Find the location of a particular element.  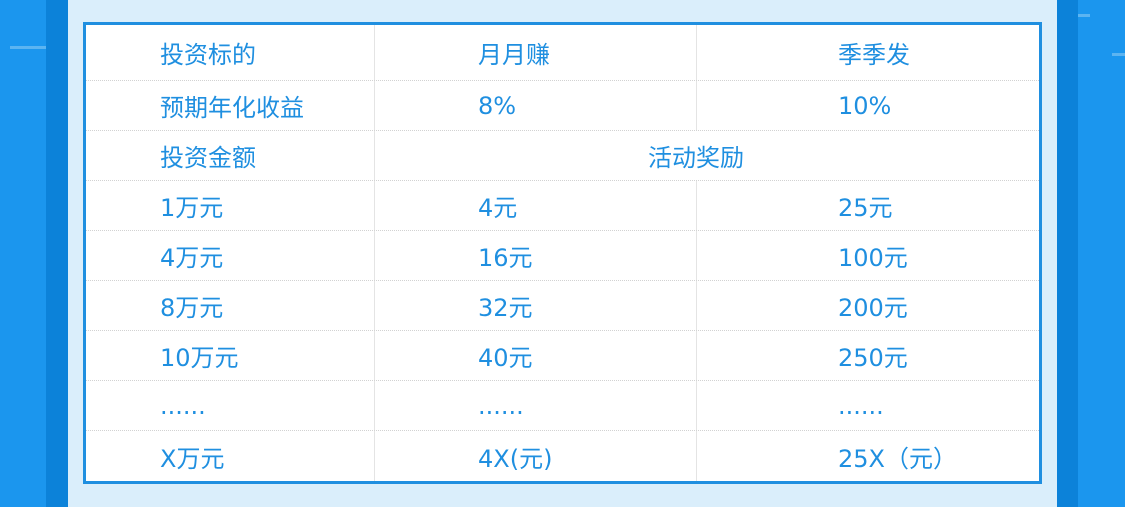

yield-label-cell: 预期年化收益 is located at coordinates (230, 105).